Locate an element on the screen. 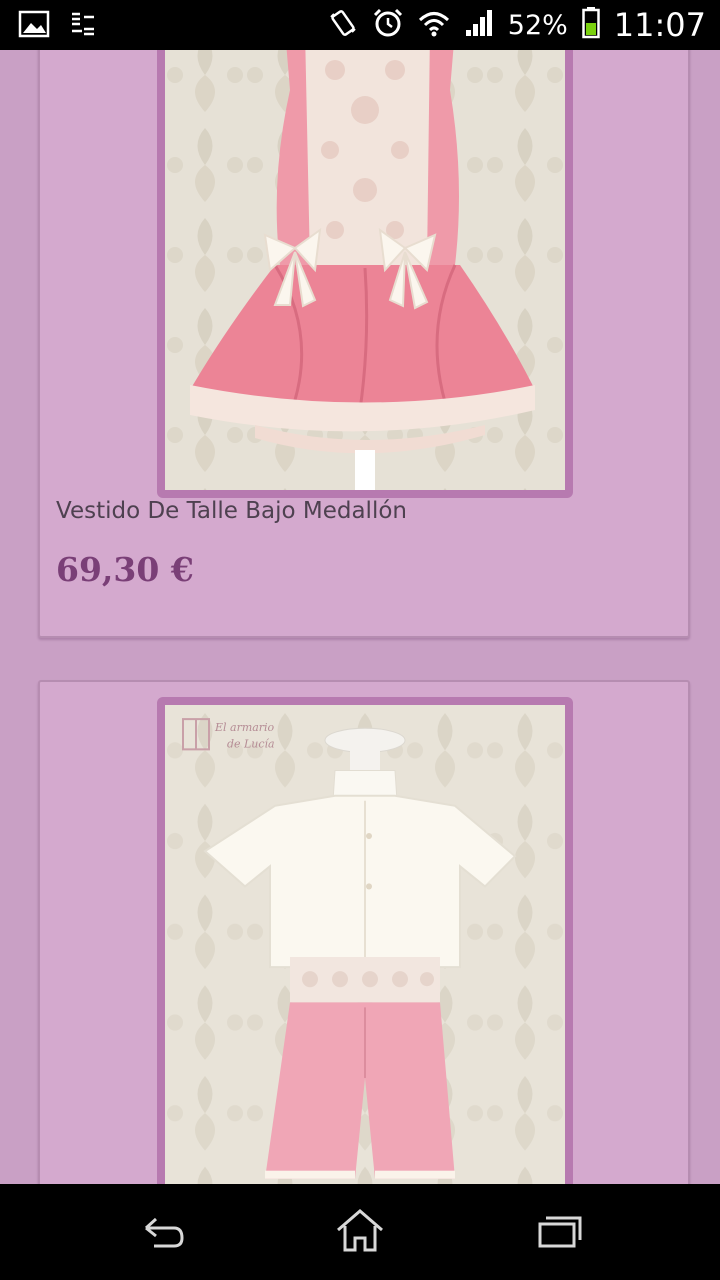 Image resolution: width=720 pixels, height=1280 pixels. battery-icon is located at coordinates (591, 25).